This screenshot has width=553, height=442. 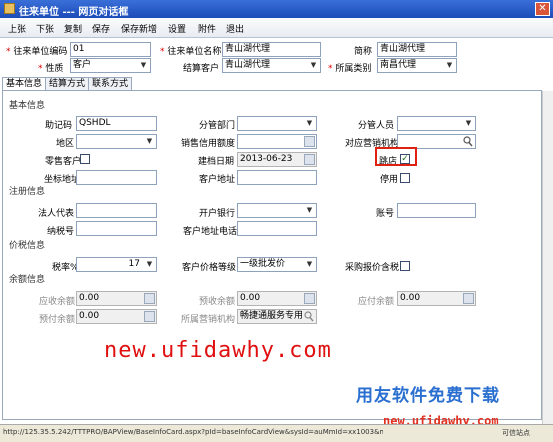 What do you see at coordinates (217, 180) in the screenshot?
I see `addr-label: 客户地址` at bounding box center [217, 180].